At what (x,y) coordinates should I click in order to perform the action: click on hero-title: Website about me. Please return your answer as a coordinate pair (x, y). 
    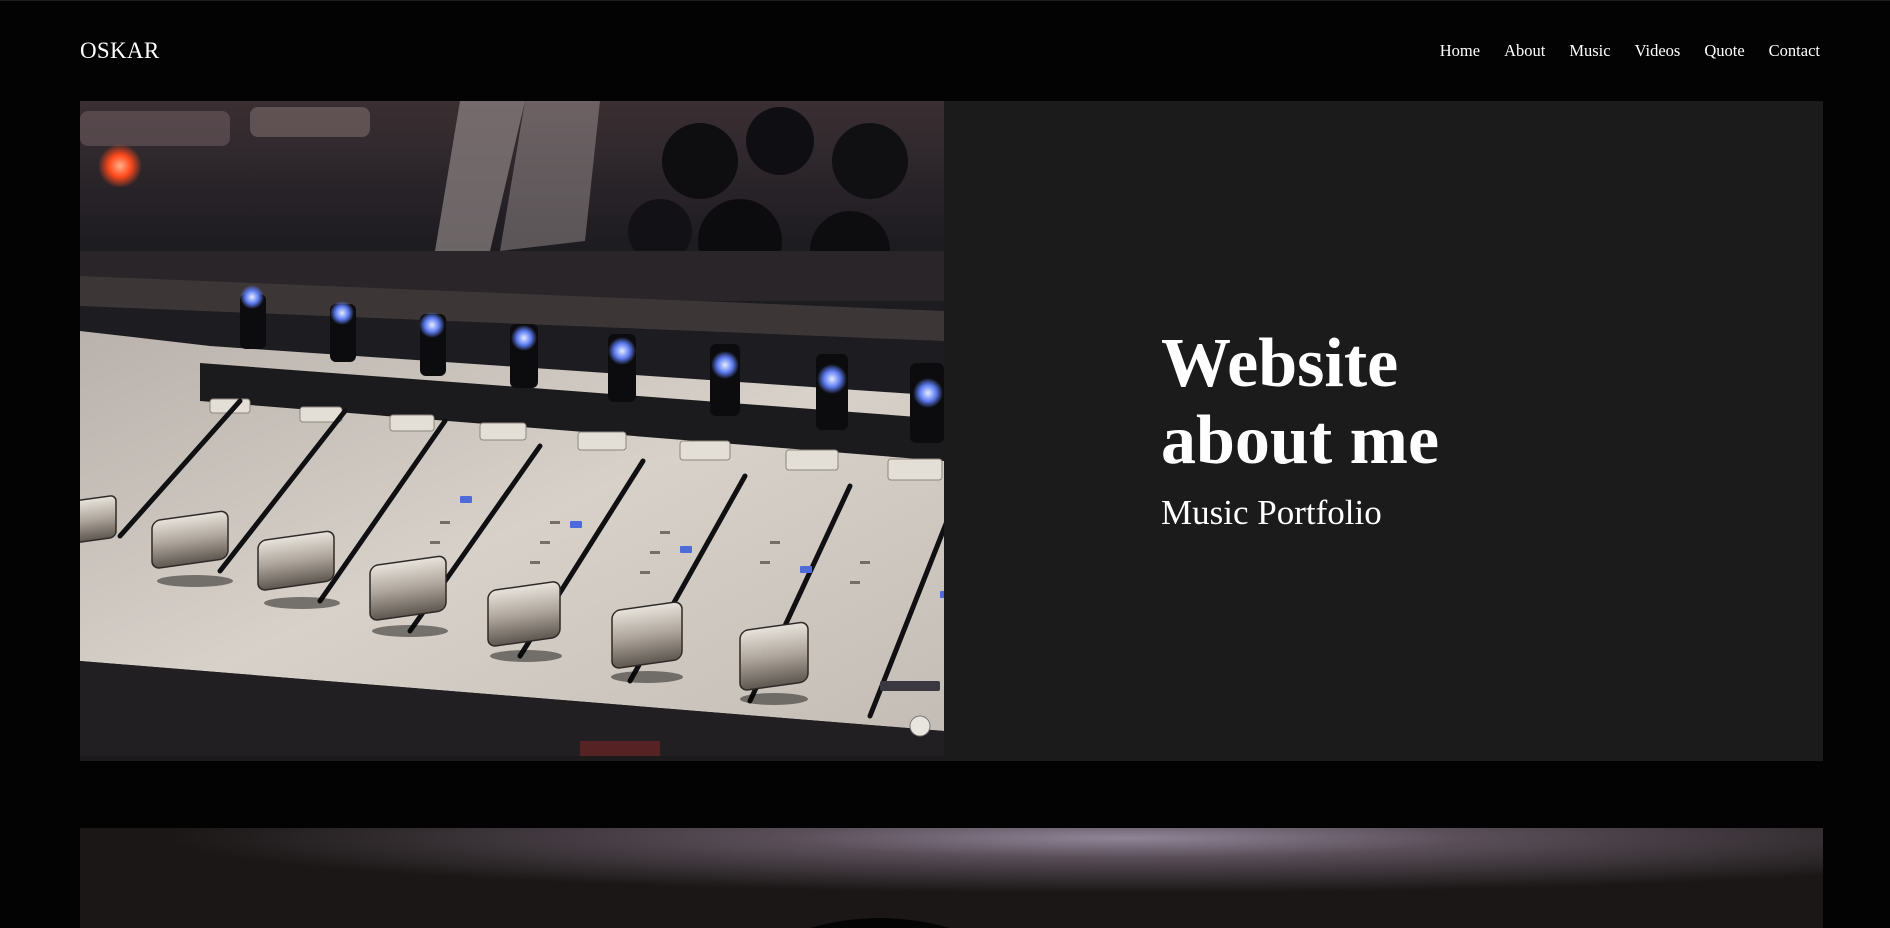
    Looking at the image, I should click on (1411, 402).